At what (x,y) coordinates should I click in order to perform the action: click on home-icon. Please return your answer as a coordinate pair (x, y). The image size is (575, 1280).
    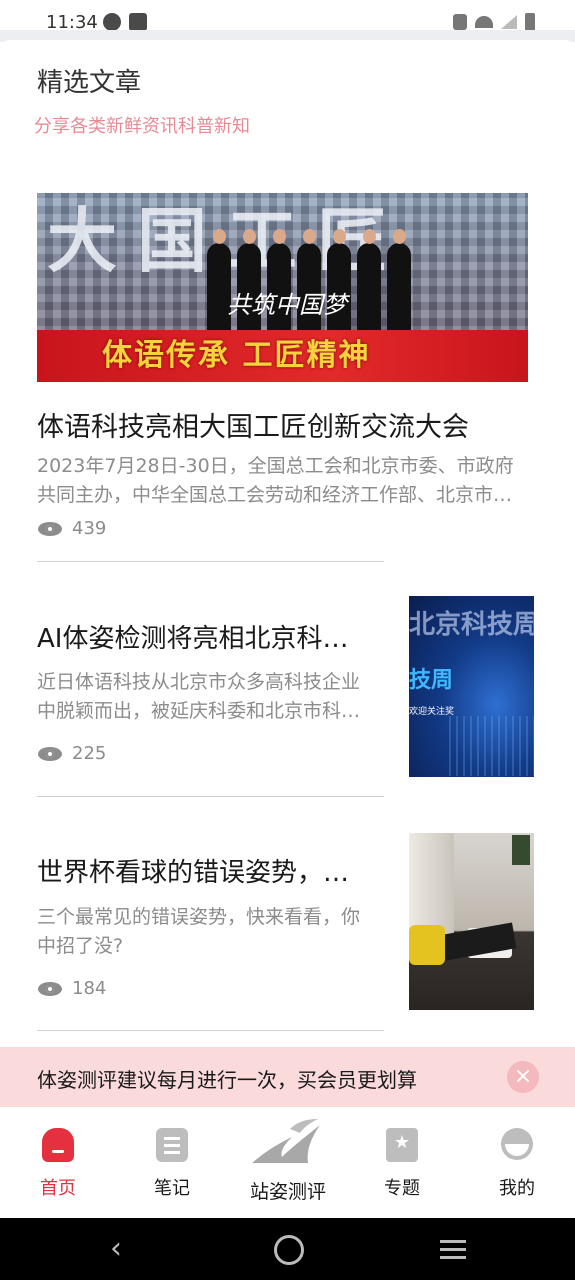
    Looking at the image, I should click on (58, 1145).